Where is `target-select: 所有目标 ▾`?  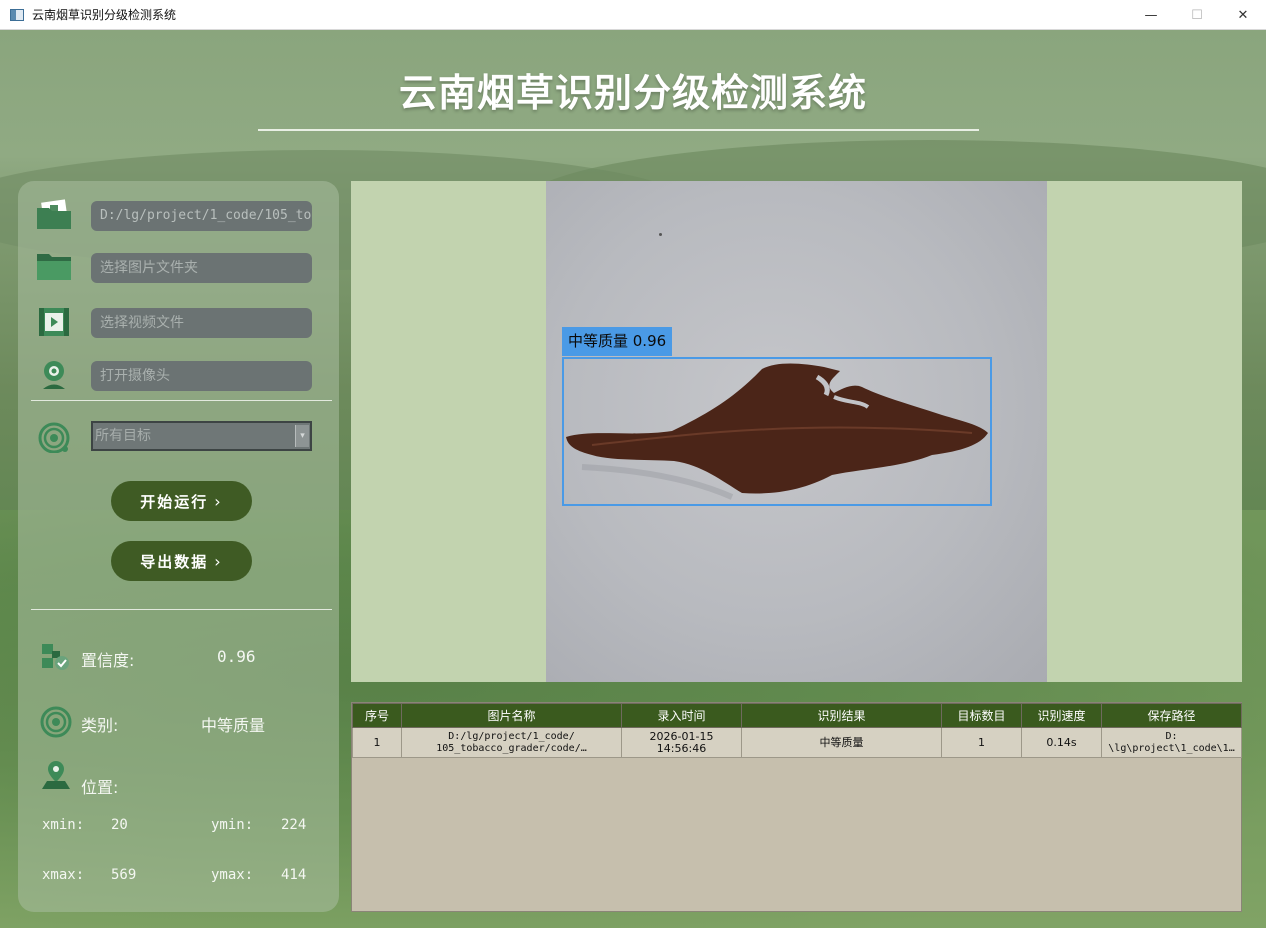 target-select: 所有目标 ▾ is located at coordinates (201, 436).